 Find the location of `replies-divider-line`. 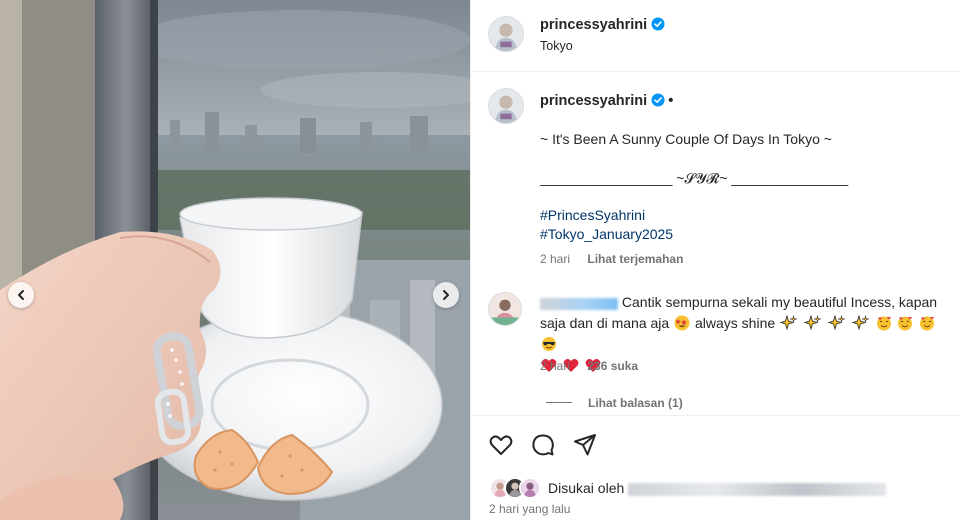

replies-divider-line is located at coordinates (559, 402).